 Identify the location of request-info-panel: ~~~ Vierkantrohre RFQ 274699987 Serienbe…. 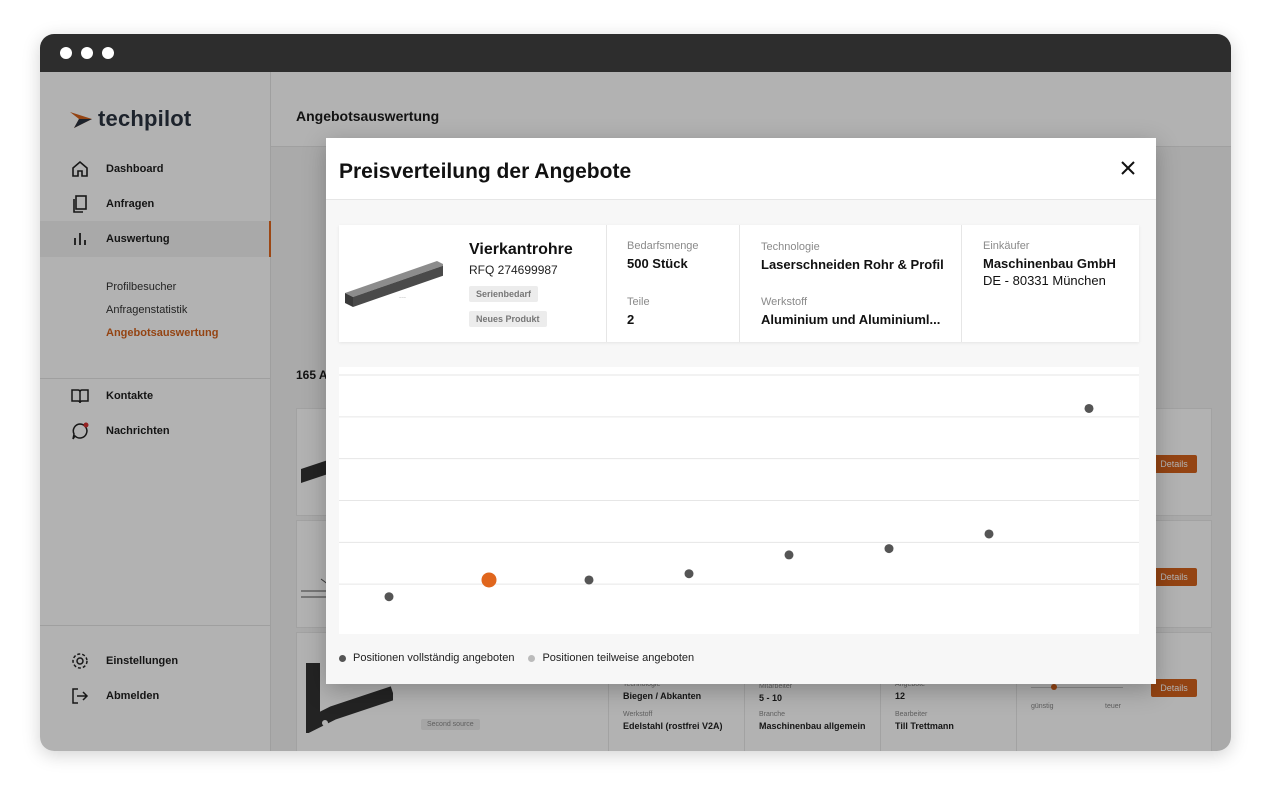
(739, 283).